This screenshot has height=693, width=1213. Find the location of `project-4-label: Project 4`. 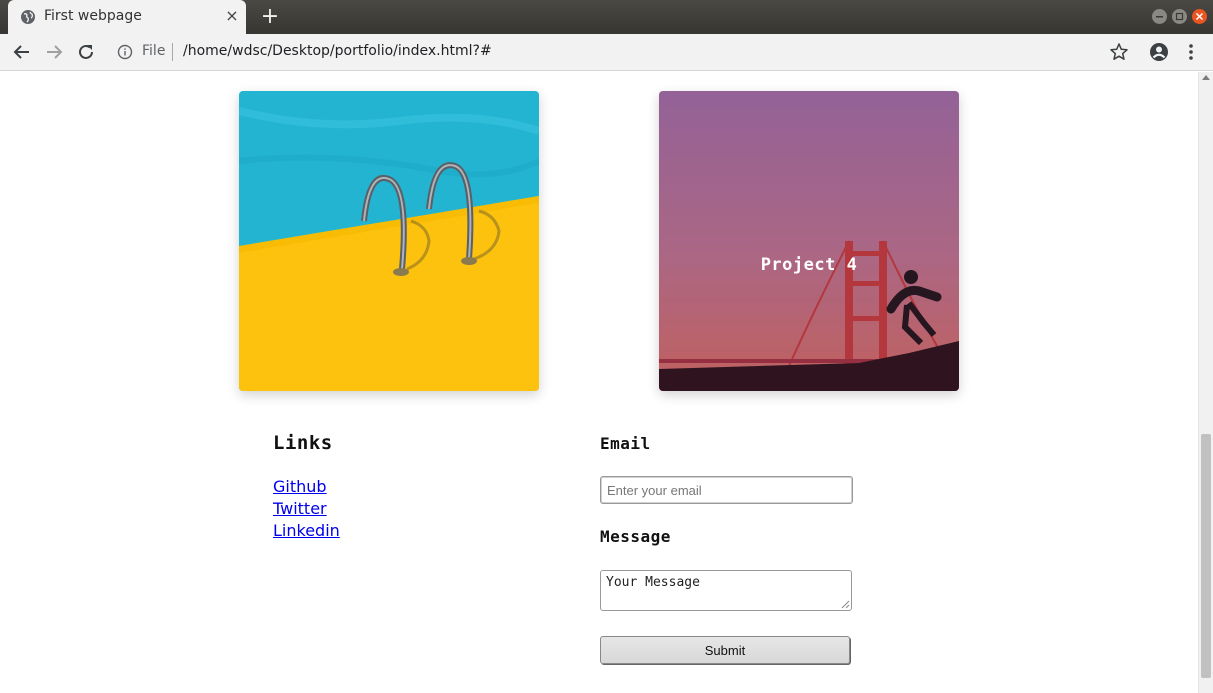

project-4-label: Project 4 is located at coordinates (809, 265).